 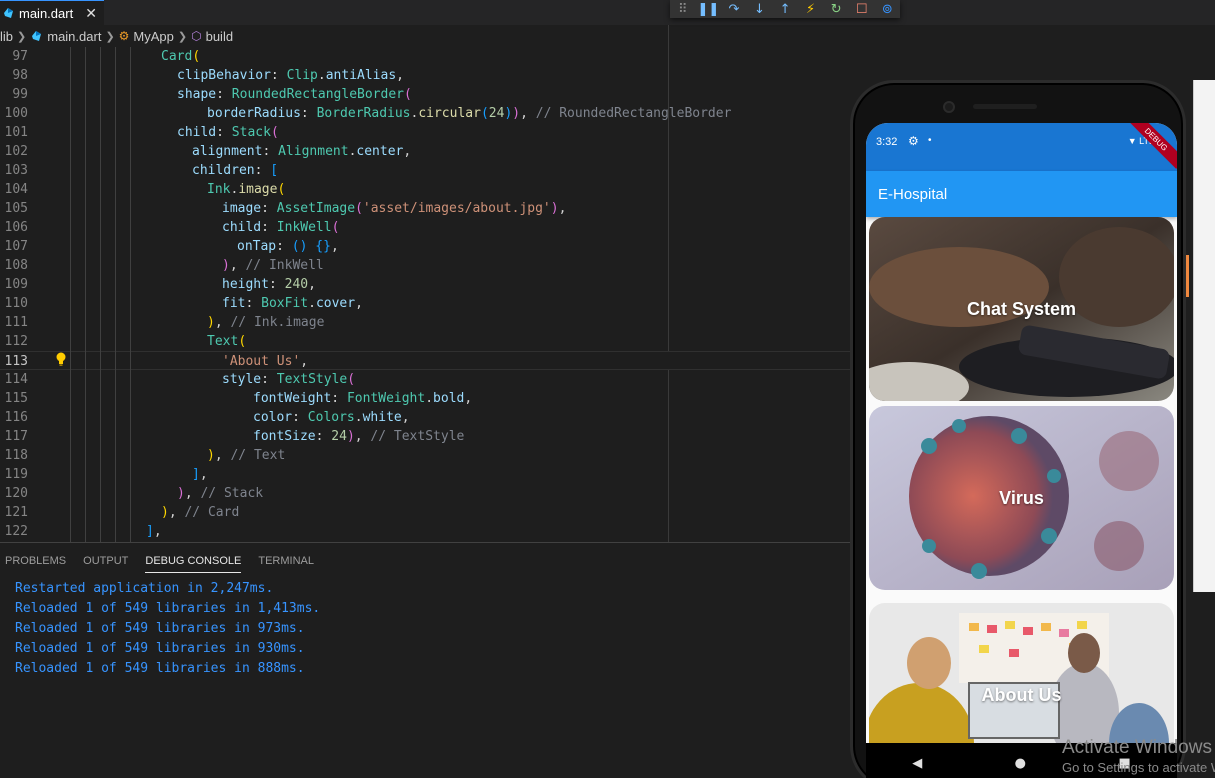 I want to click on method-icon: ⬡, so click(x=196, y=36).